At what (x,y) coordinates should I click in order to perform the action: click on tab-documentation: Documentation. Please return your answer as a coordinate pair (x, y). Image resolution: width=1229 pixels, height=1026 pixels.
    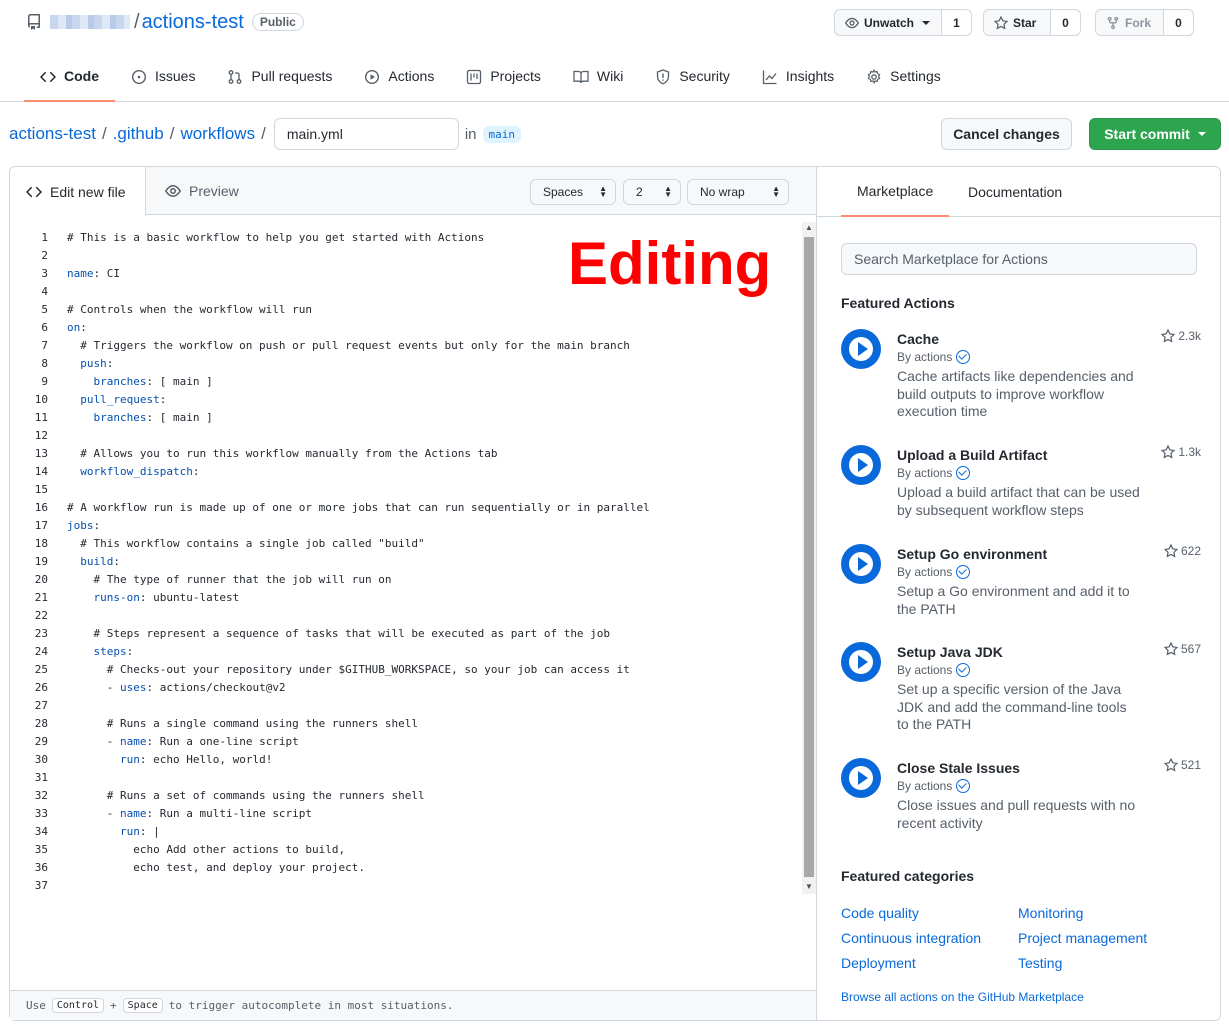
    Looking at the image, I should click on (1015, 192).